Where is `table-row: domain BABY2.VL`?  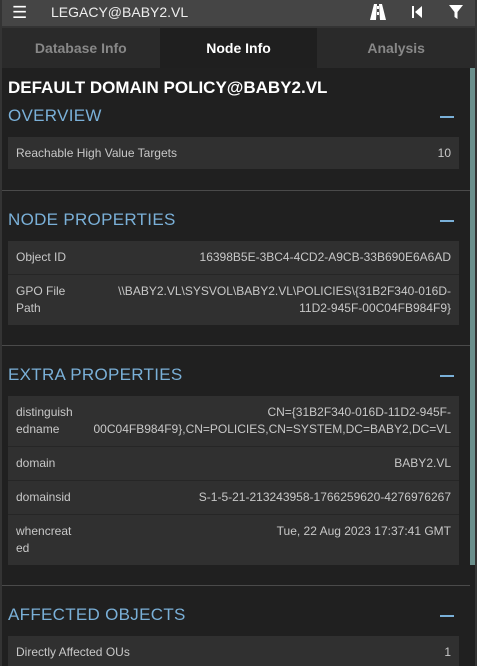 table-row: domain BABY2.VL is located at coordinates (233, 463).